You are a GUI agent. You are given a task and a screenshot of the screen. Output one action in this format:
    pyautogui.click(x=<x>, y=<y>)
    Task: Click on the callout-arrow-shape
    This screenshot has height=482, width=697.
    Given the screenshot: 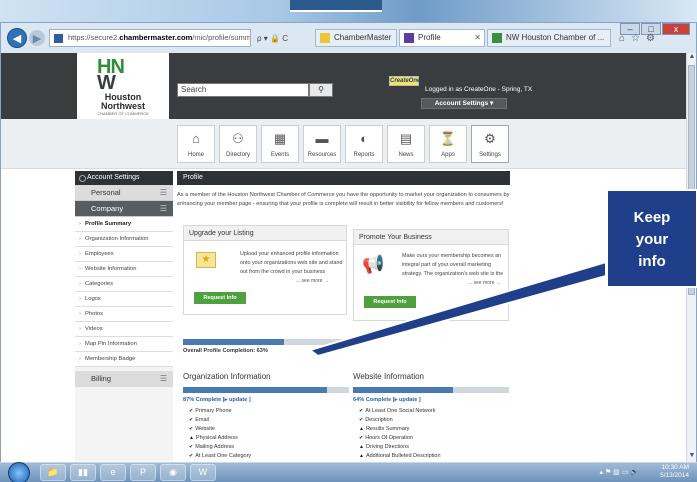 What is the action you would take?
    pyautogui.click(x=457, y=309)
    